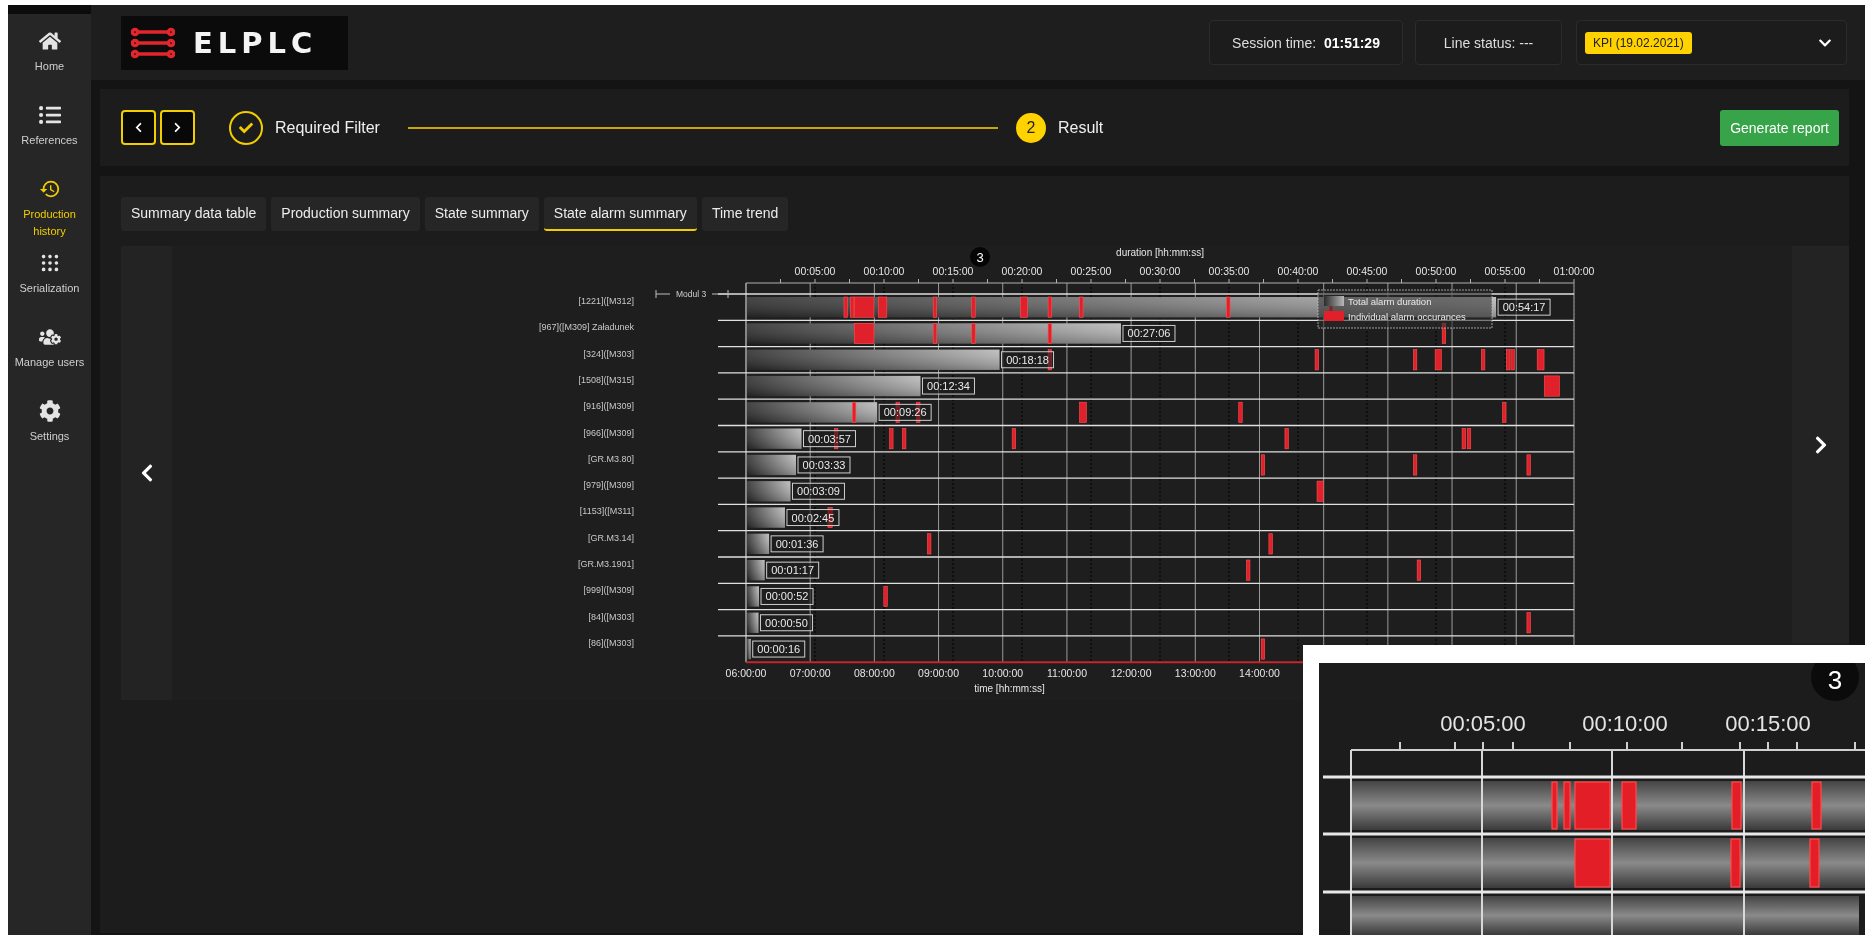 This screenshot has width=1865, height=935. Describe the element at coordinates (793, 570) in the screenshot. I see `value-label: 00:01:17` at that location.